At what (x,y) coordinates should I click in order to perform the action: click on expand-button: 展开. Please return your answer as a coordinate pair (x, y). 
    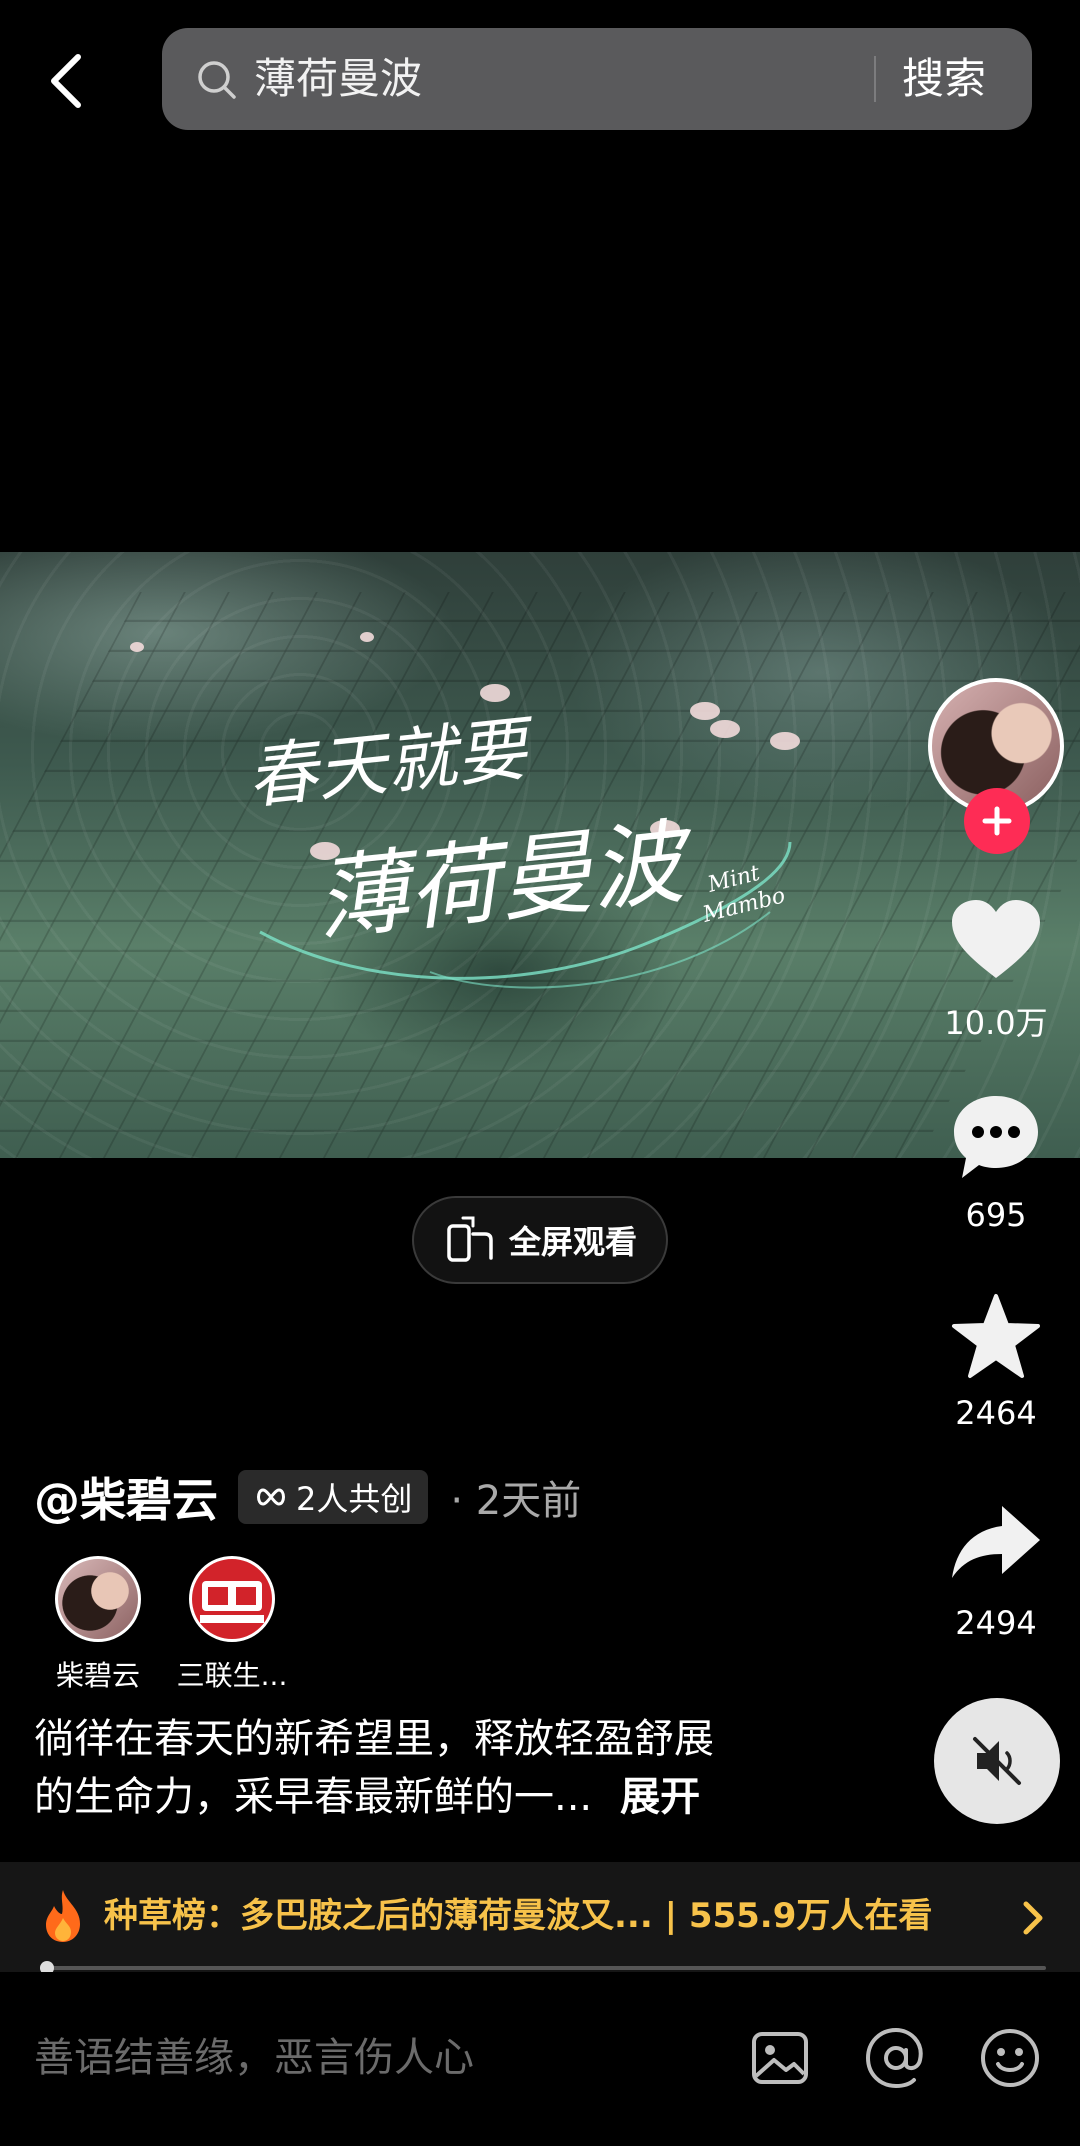
    Looking at the image, I should click on (660, 1797).